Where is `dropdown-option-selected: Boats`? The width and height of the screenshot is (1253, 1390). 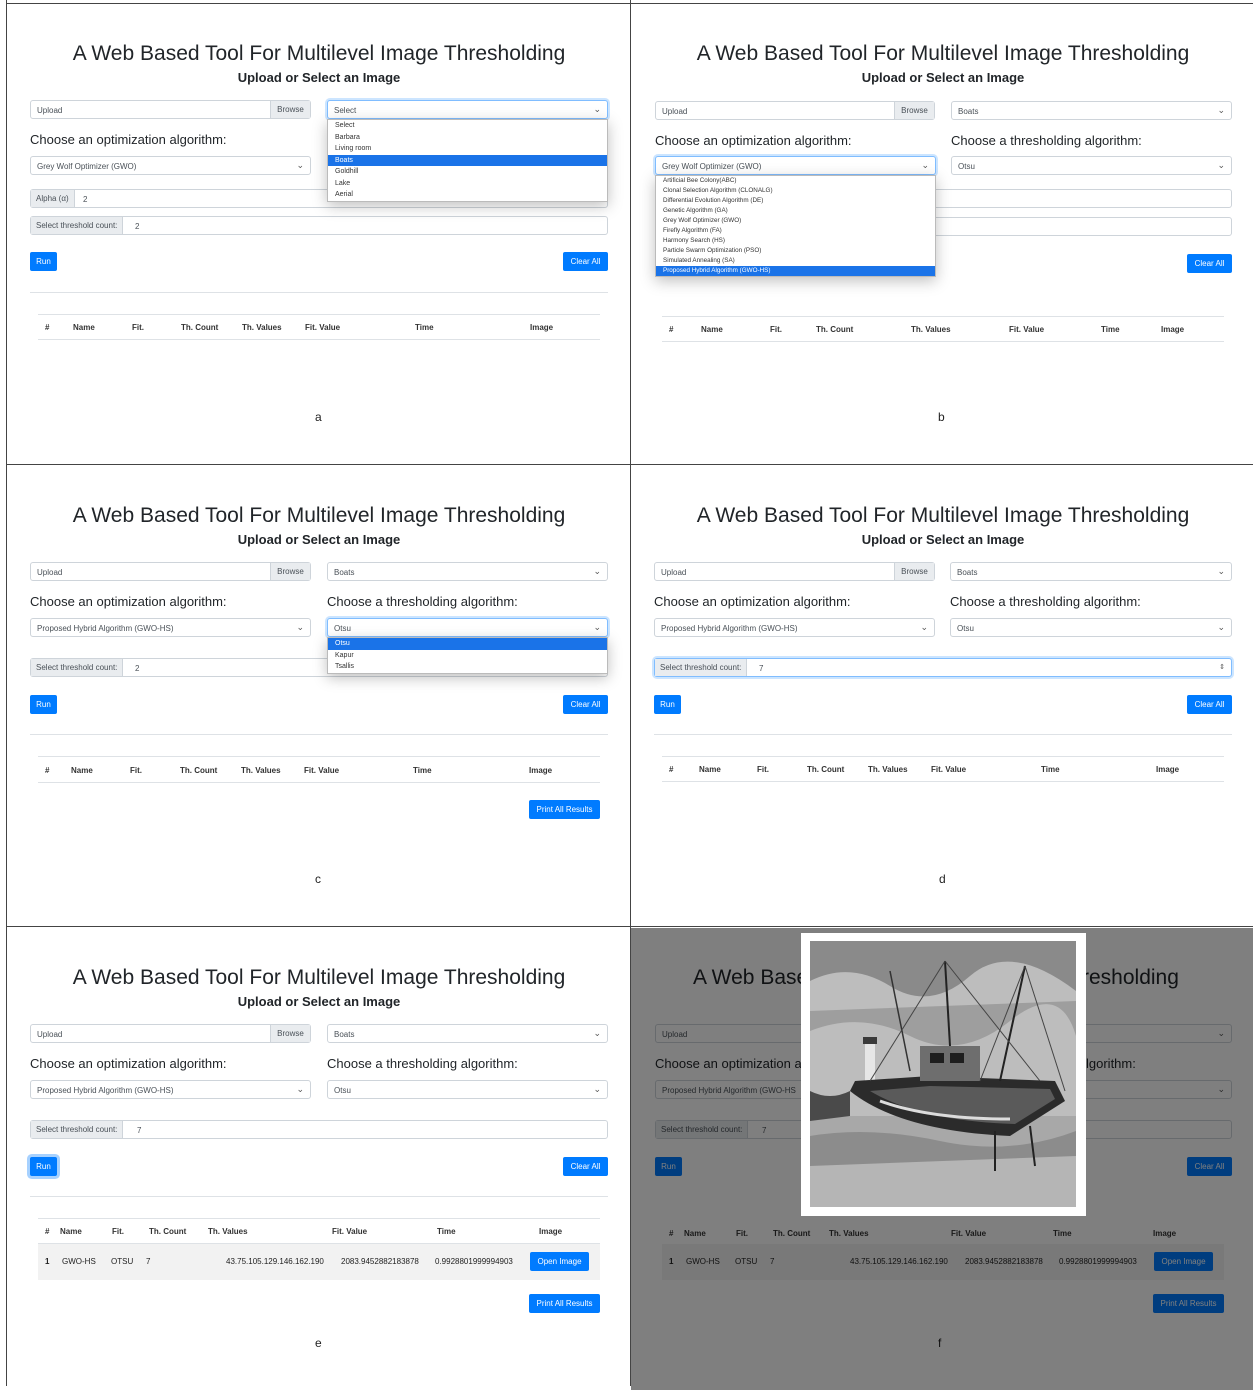
dropdown-option-selected: Boats is located at coordinates (467, 160).